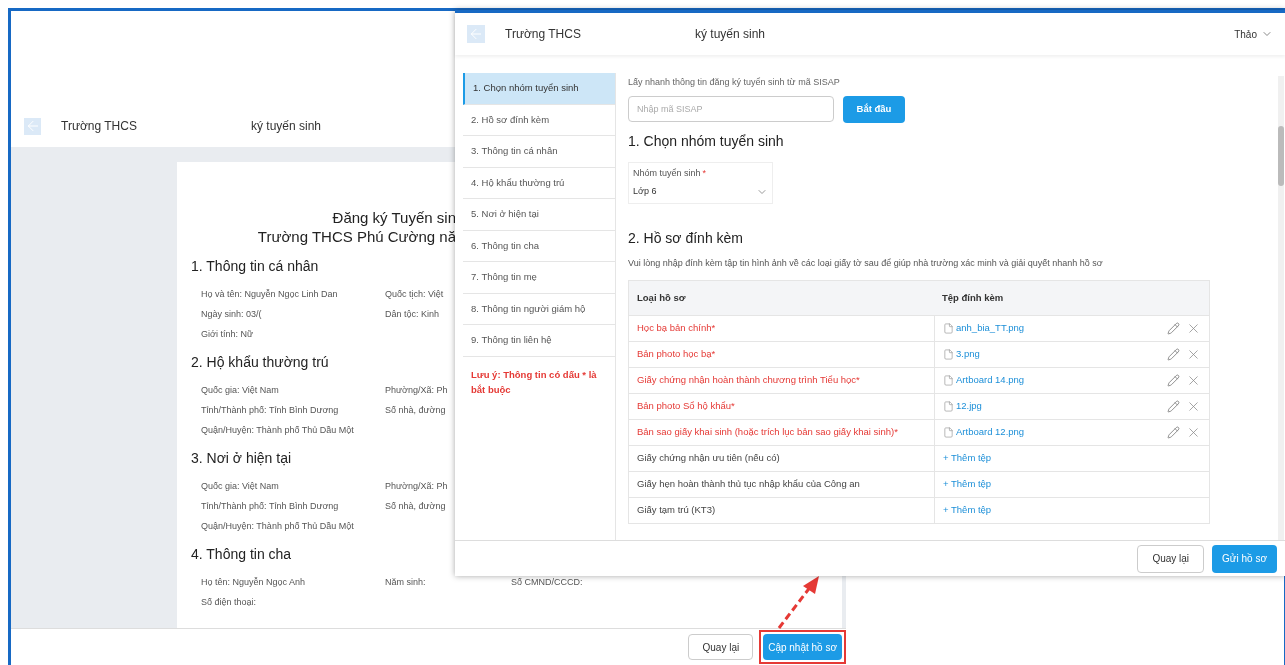  I want to click on field-text: Ngày sinh: 03/(, so click(231, 314).